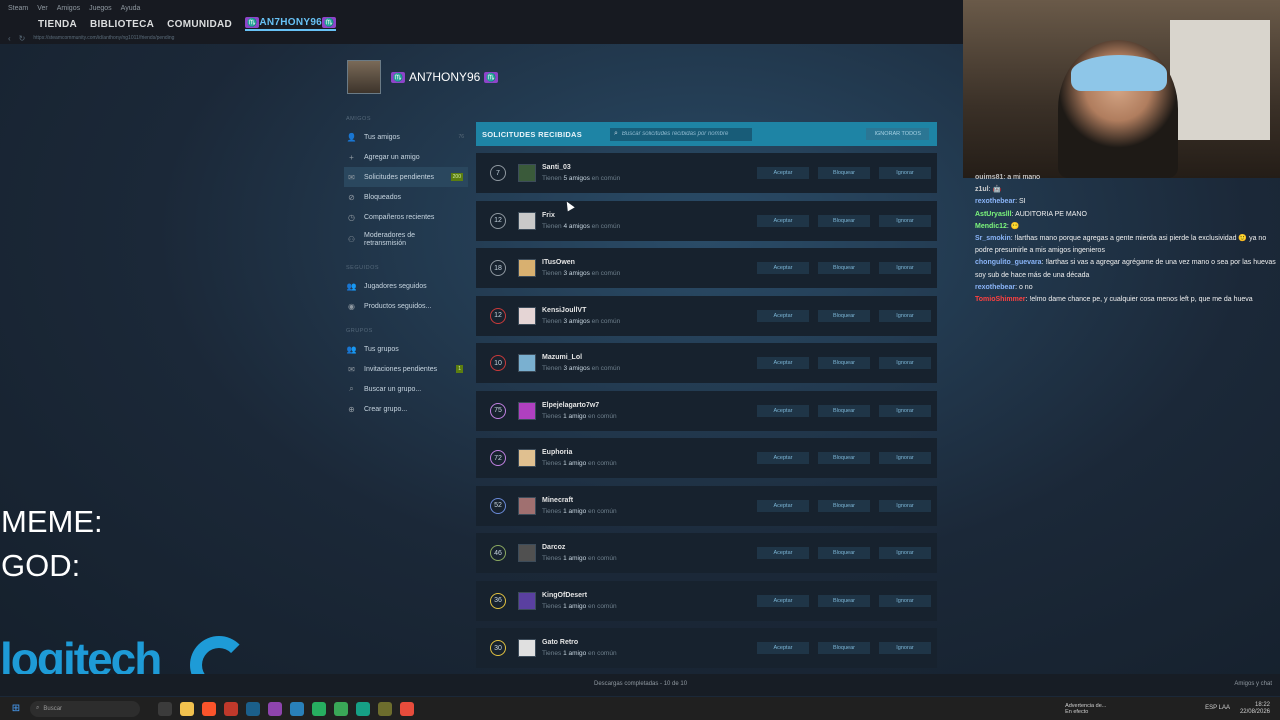  What do you see at coordinates (122, 24) in the screenshot?
I see `nav-biblioteca: BIBLIOTECA` at bounding box center [122, 24].